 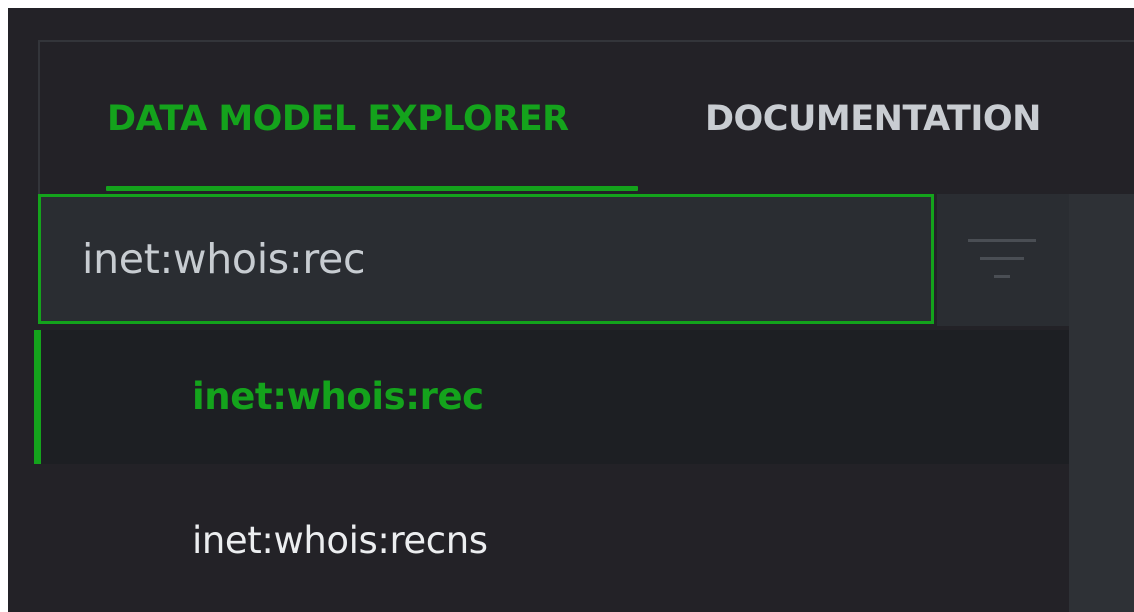 I want to click on panel-left-border, so click(x=39, y=130).